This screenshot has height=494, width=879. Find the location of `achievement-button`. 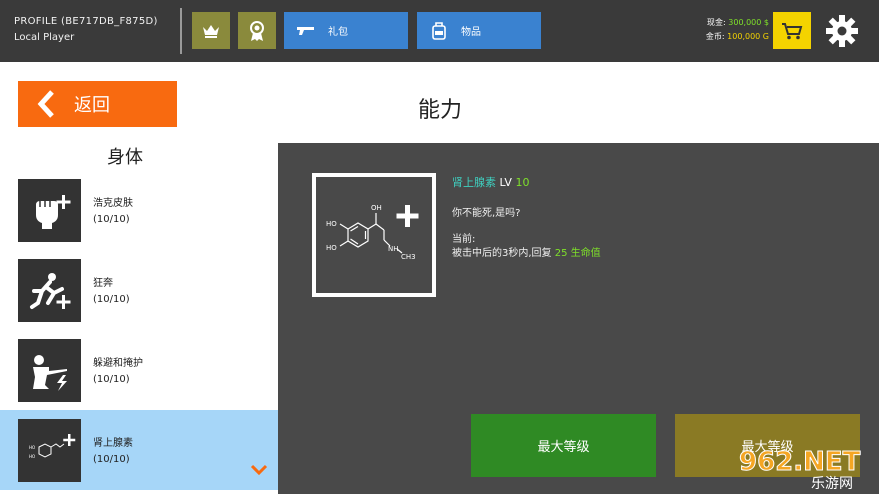

achievement-button is located at coordinates (257, 30).